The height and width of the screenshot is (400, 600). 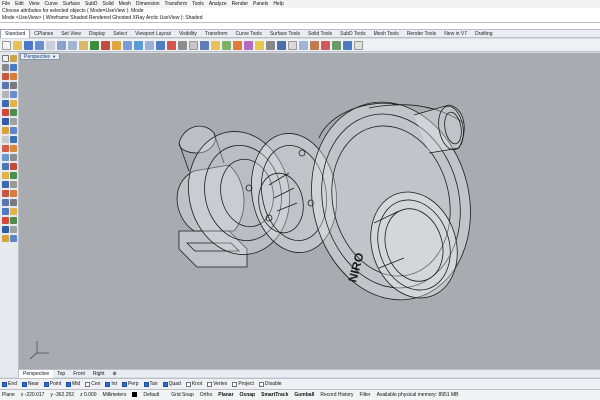 I want to click on osnap-disable: Disable, so click(x=270, y=384).